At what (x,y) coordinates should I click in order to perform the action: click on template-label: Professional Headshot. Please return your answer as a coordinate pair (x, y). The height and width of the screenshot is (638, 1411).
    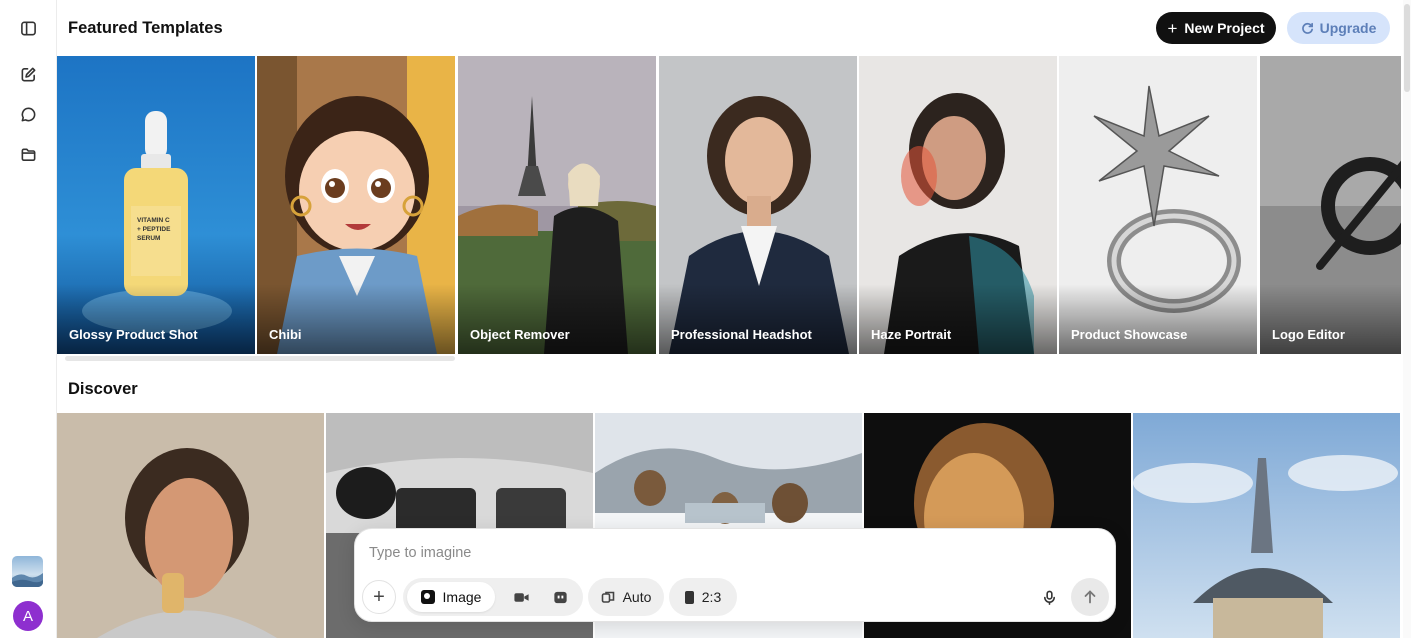
    Looking at the image, I should click on (741, 334).